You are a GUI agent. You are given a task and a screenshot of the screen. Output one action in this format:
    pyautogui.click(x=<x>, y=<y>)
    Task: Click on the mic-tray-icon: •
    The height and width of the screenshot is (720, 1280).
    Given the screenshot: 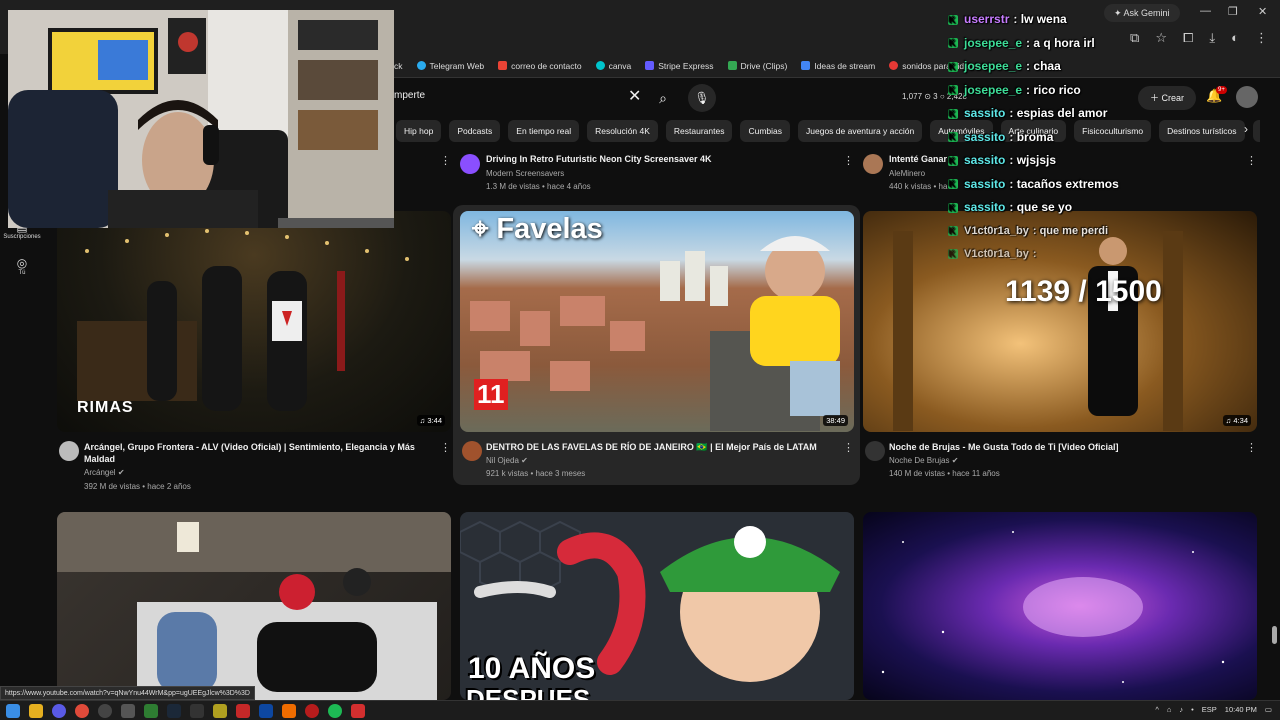 What is the action you would take?
    pyautogui.click(x=1192, y=709)
    